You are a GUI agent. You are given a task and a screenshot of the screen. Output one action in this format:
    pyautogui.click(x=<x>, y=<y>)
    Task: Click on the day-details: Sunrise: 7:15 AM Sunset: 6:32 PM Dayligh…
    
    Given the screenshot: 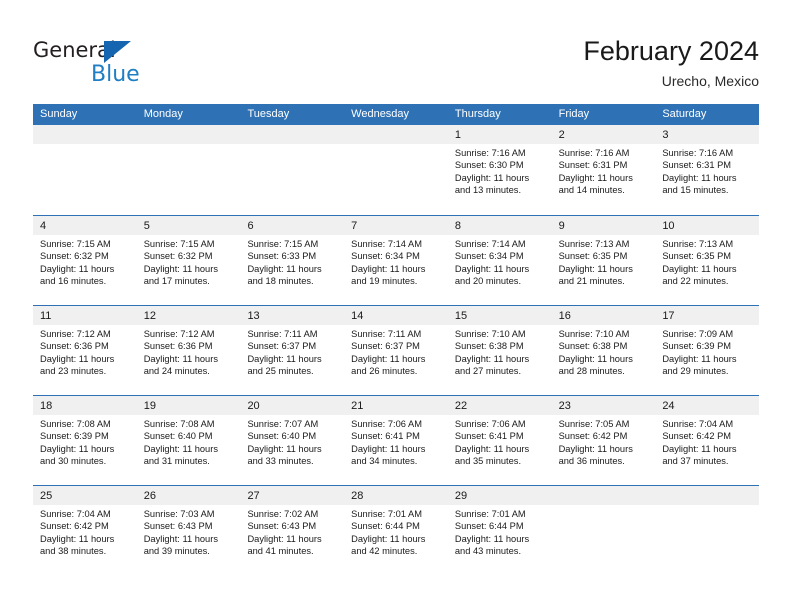 What is the action you would take?
    pyautogui.click(x=85, y=261)
    